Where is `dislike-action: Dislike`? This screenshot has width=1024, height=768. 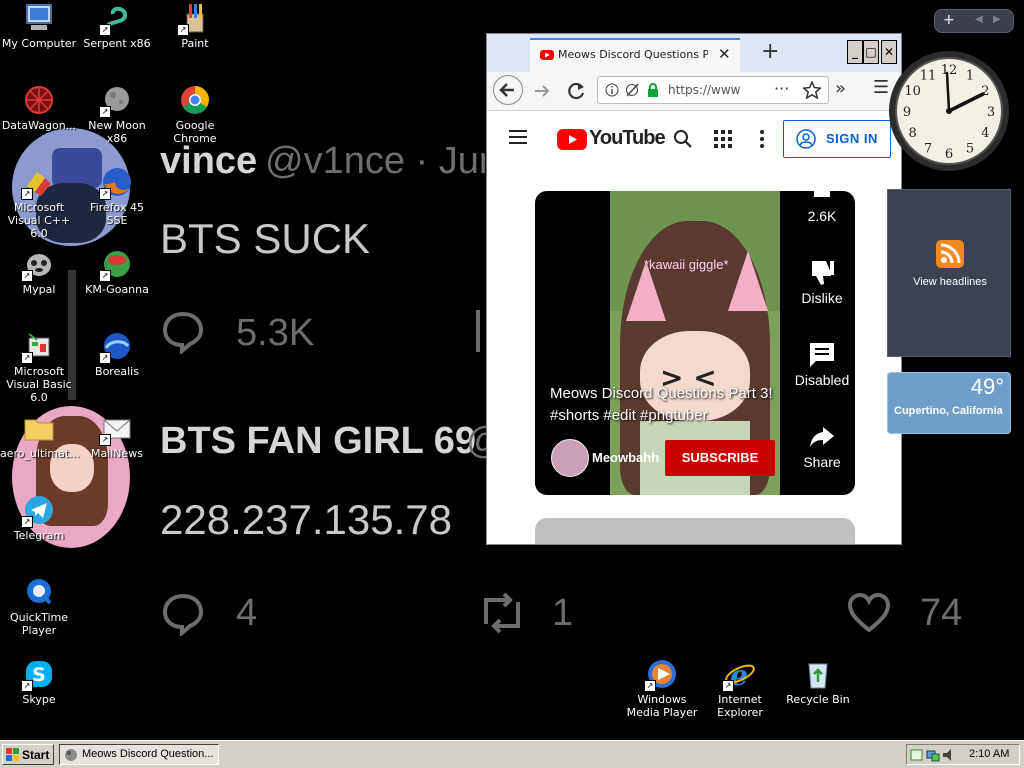
dislike-action: Dislike is located at coordinates (821, 282).